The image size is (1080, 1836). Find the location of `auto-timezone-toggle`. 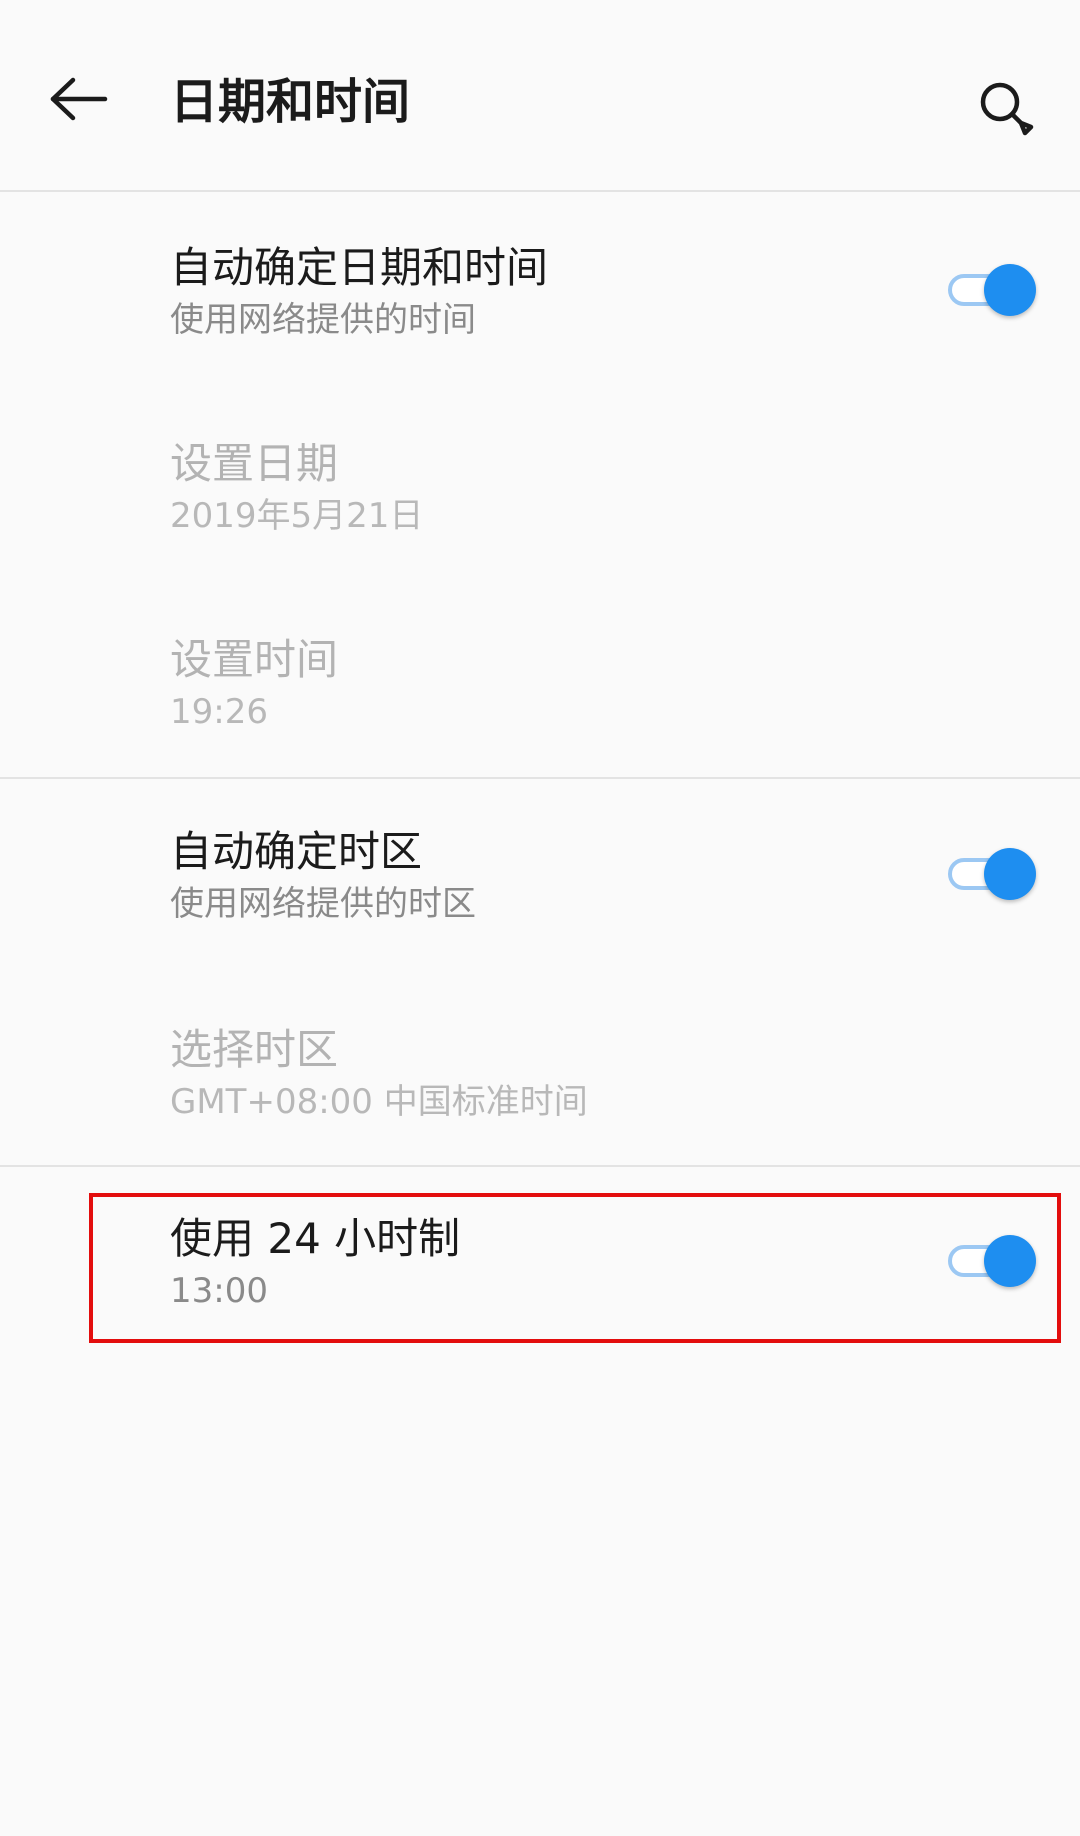

auto-timezone-toggle is located at coordinates (992, 874).